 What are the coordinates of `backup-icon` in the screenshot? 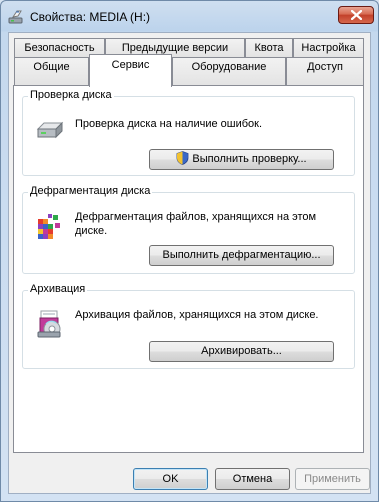 It's located at (50, 325).